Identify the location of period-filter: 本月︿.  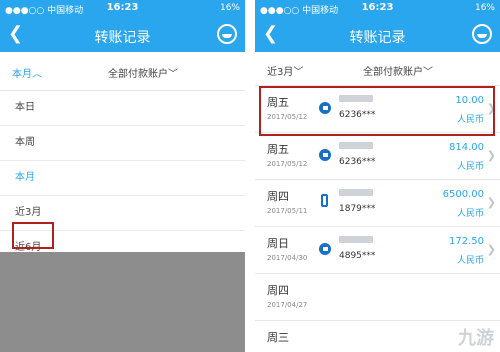
(27, 72).